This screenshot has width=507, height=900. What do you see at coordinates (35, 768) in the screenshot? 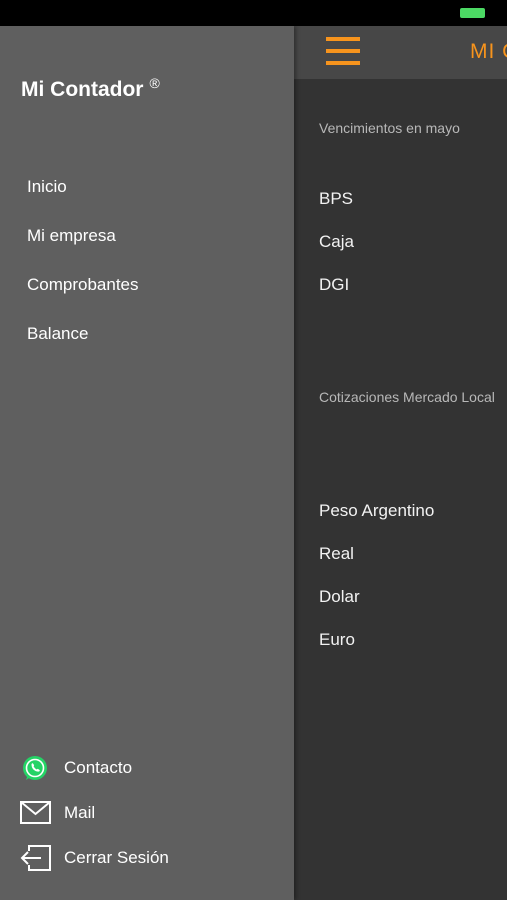
I see `whatsapp-icon` at bounding box center [35, 768].